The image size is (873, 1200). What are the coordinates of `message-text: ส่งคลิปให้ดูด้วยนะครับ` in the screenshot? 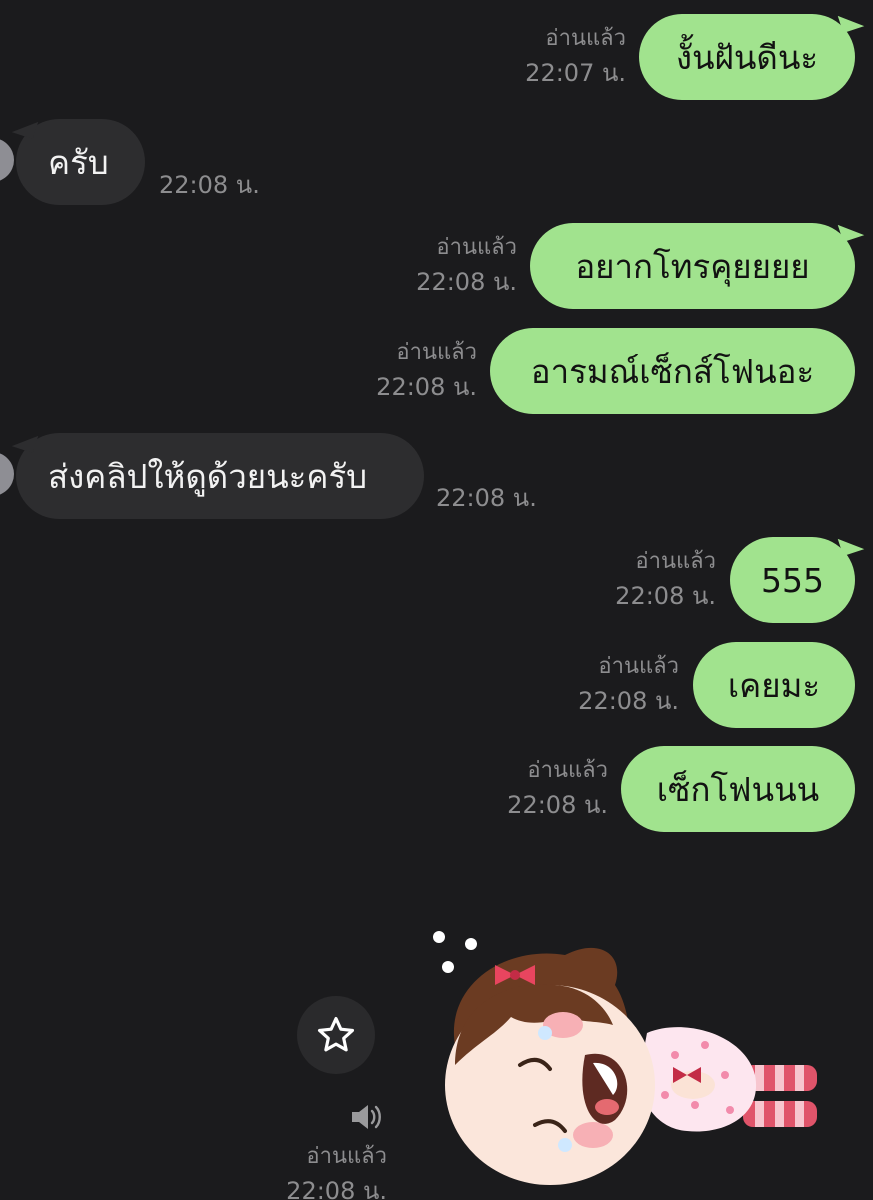 It's located at (208, 476).